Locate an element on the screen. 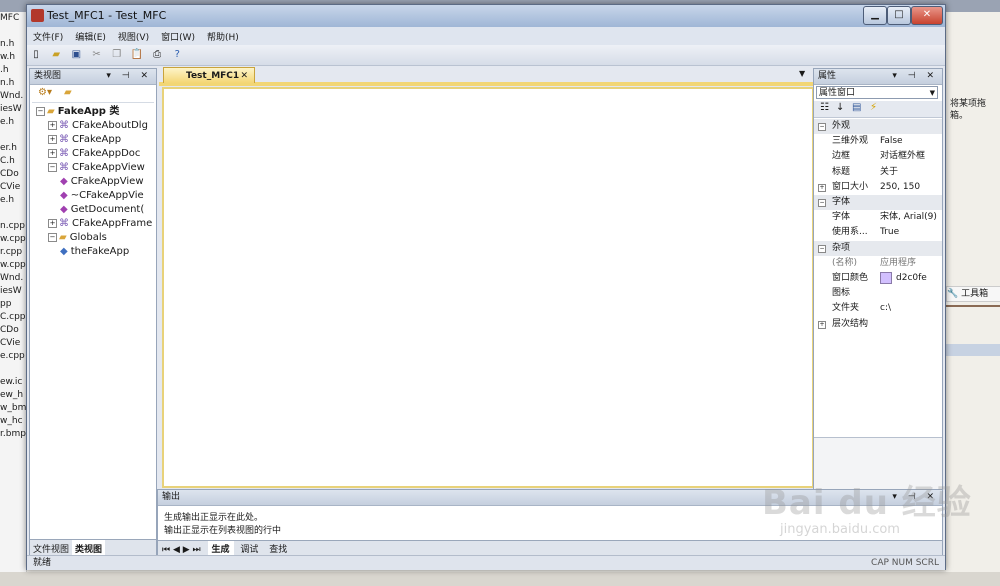  properties-selector-value: 属性窗口 is located at coordinates (837, 93).